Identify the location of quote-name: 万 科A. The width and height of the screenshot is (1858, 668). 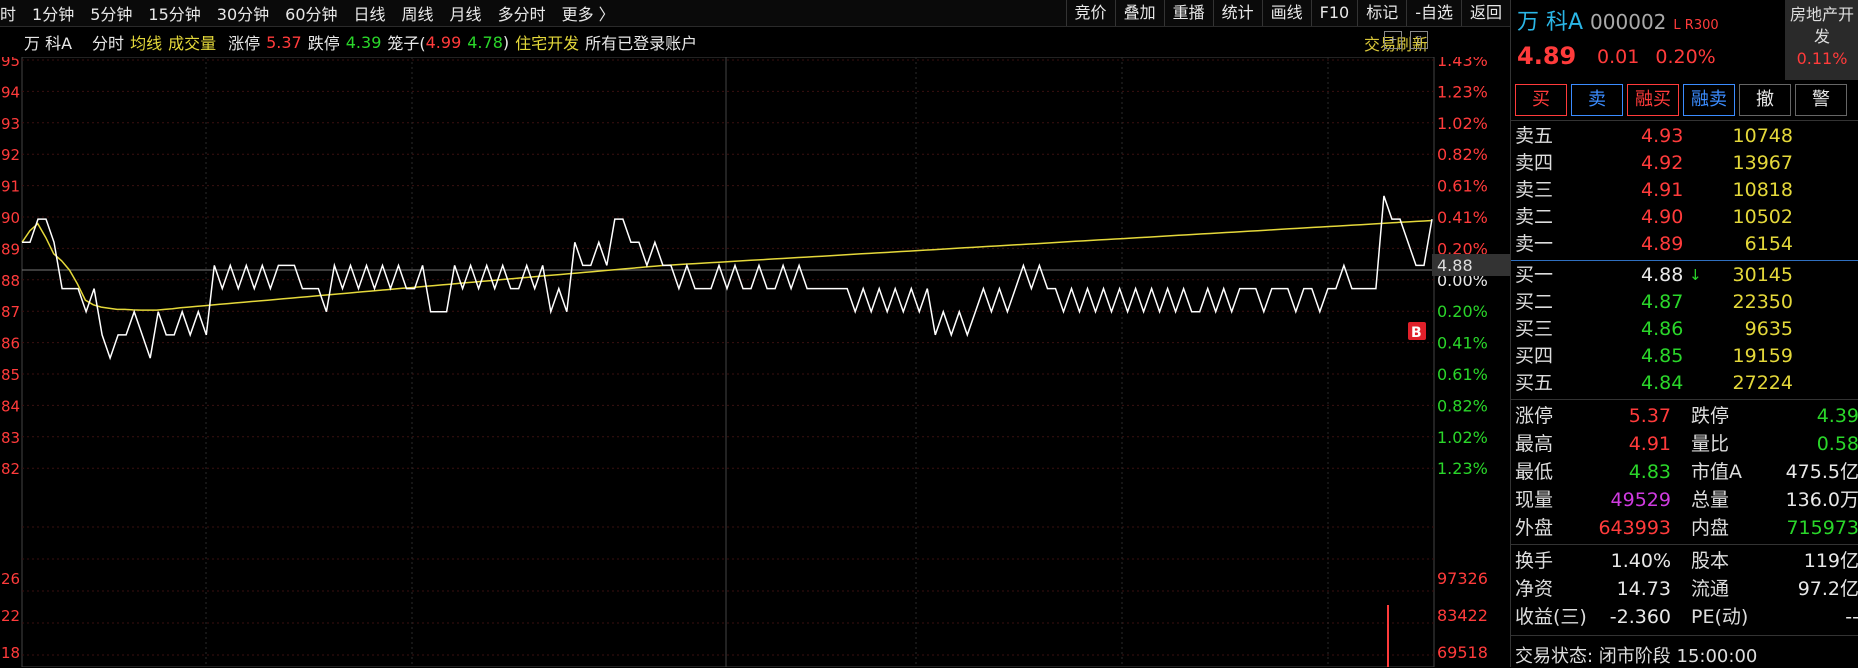
(1550, 22).